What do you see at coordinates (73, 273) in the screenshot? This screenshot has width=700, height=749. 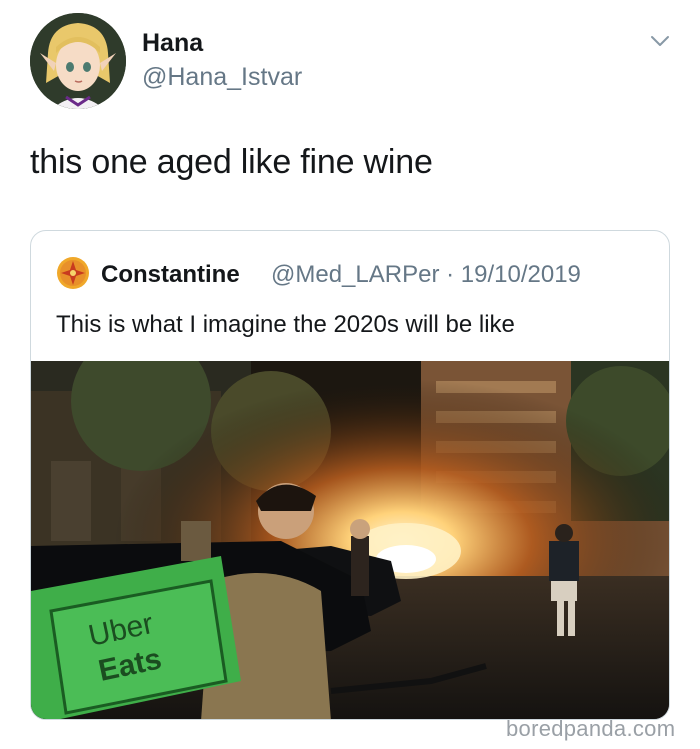 I see `crest-icon` at bounding box center [73, 273].